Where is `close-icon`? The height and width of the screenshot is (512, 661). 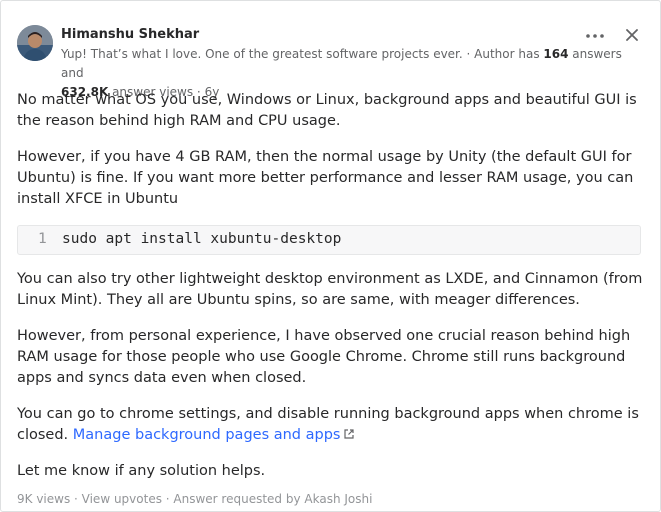
close-icon is located at coordinates (632, 35).